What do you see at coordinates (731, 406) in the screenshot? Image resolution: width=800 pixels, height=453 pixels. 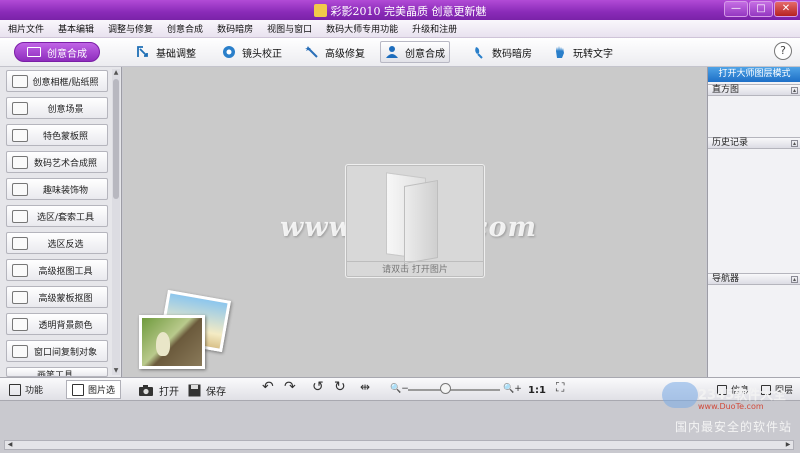 I see `logo-url: www.DuoTe.com` at bounding box center [731, 406].